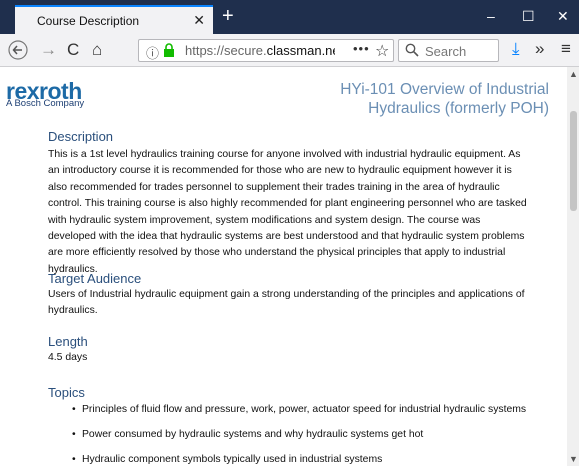  What do you see at coordinates (566, 49) in the screenshot?
I see `hamburger-menu-icon: ≡` at bounding box center [566, 49].